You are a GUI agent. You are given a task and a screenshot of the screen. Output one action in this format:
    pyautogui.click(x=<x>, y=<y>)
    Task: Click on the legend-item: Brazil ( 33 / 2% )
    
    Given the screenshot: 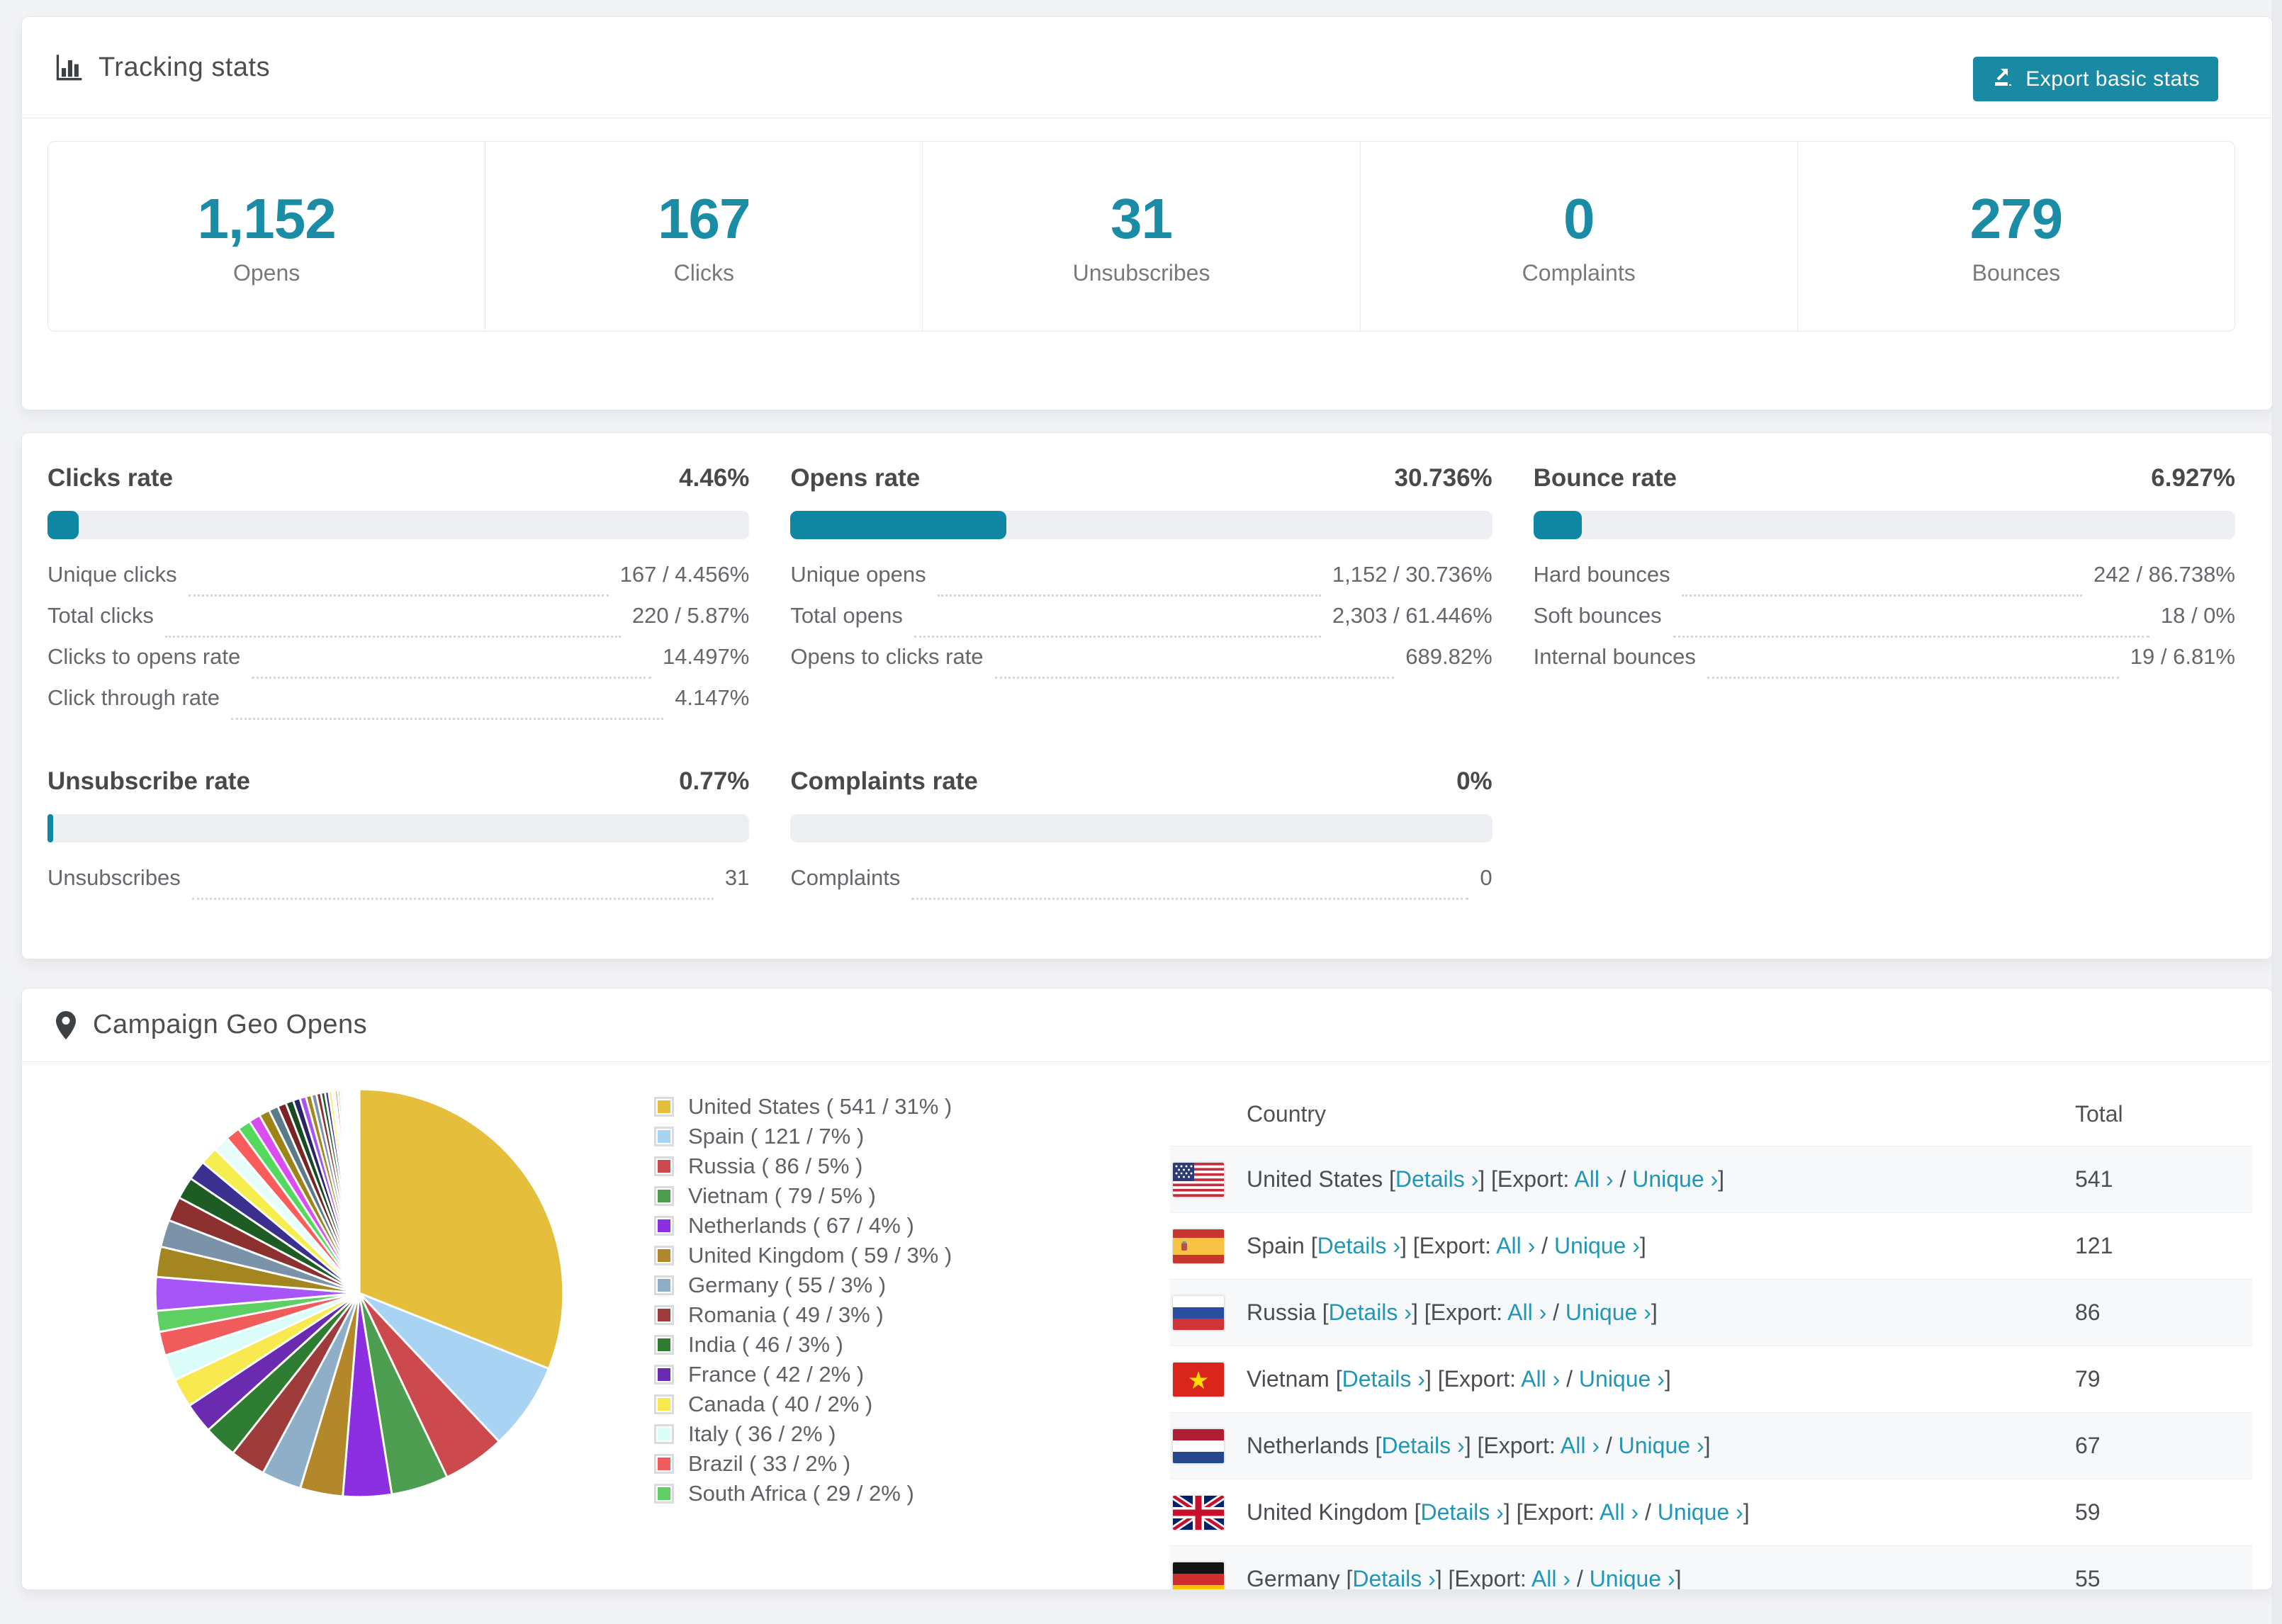 What is the action you would take?
    pyautogui.click(x=803, y=1464)
    